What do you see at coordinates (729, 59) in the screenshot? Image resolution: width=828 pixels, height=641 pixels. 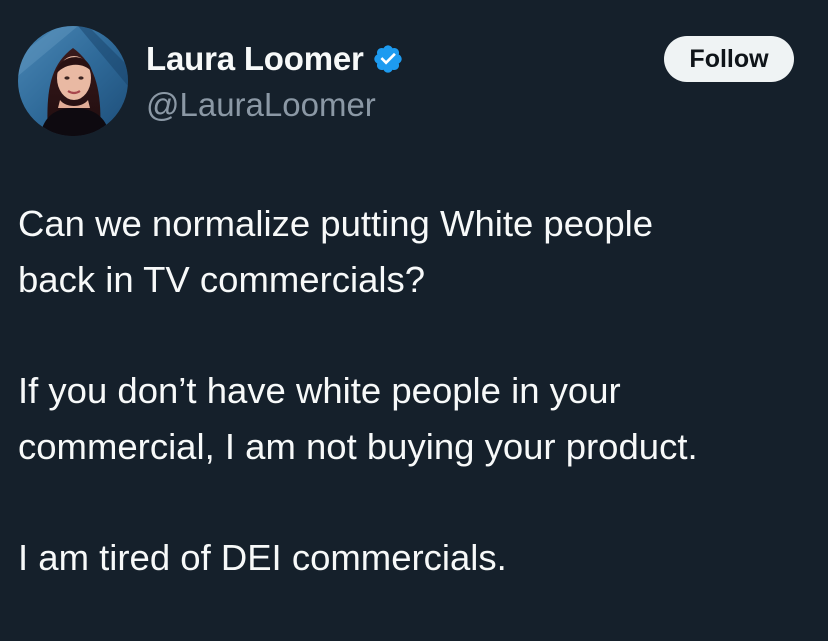 I see `follow-button: Follow` at bounding box center [729, 59].